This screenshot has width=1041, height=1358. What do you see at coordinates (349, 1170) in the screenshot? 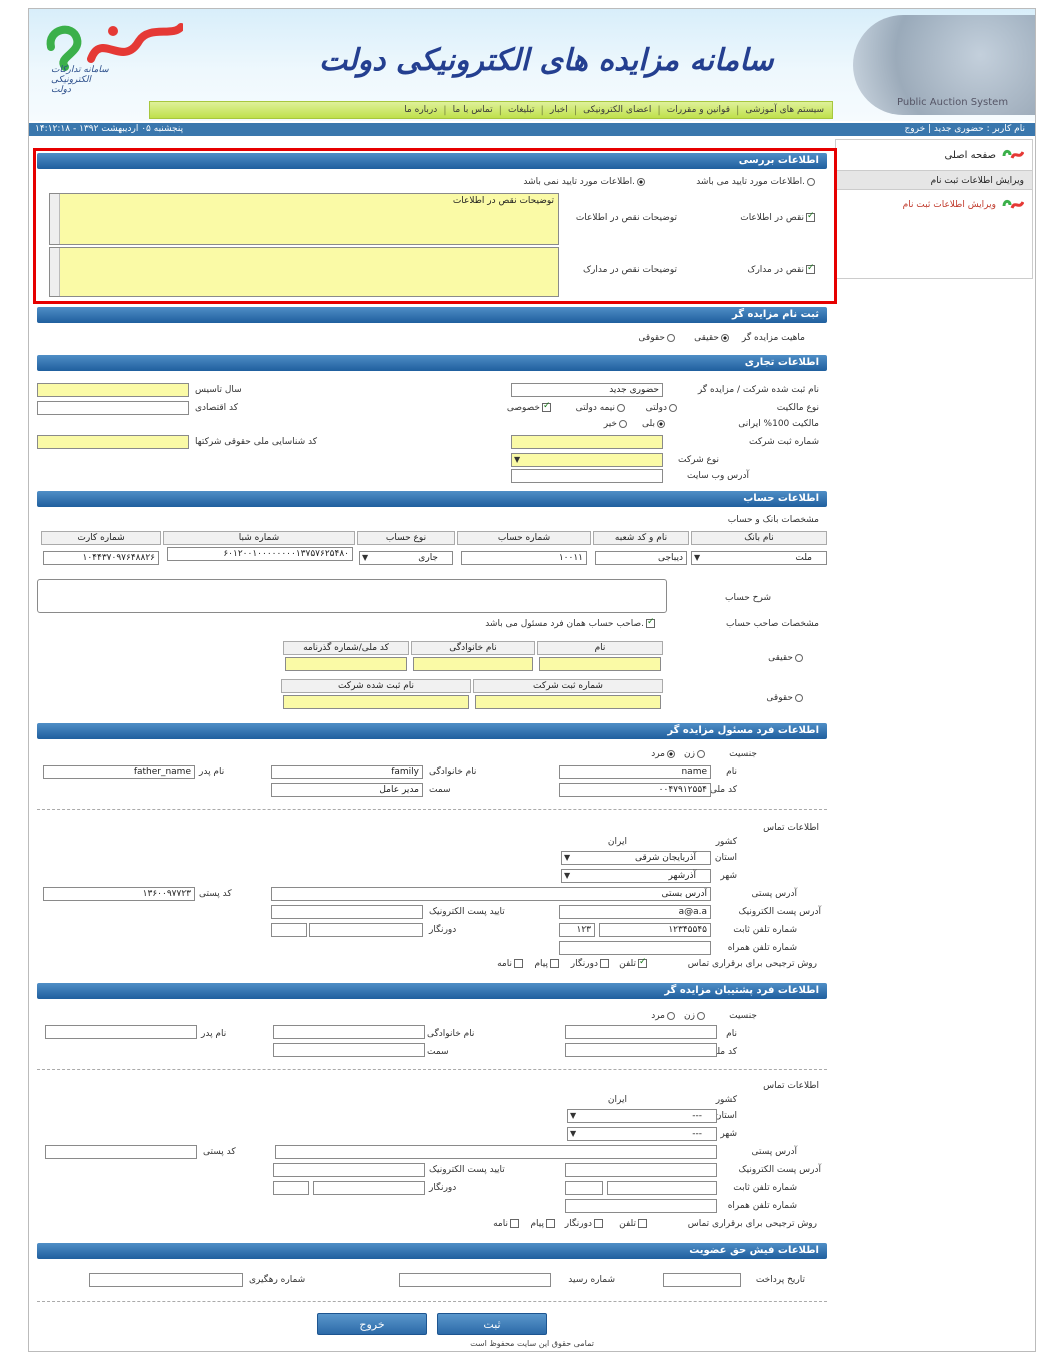
I see `bk-email-confirm-input` at bounding box center [349, 1170].